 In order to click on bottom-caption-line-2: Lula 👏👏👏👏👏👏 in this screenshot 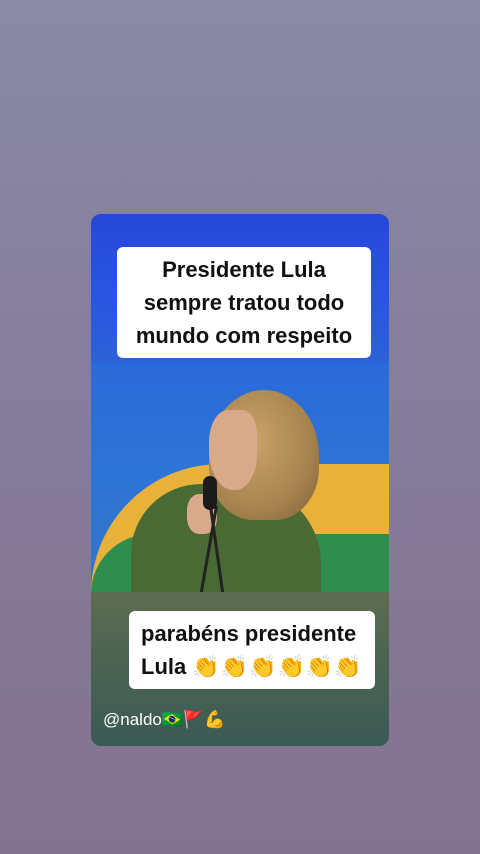, I will do `click(252, 666)`.